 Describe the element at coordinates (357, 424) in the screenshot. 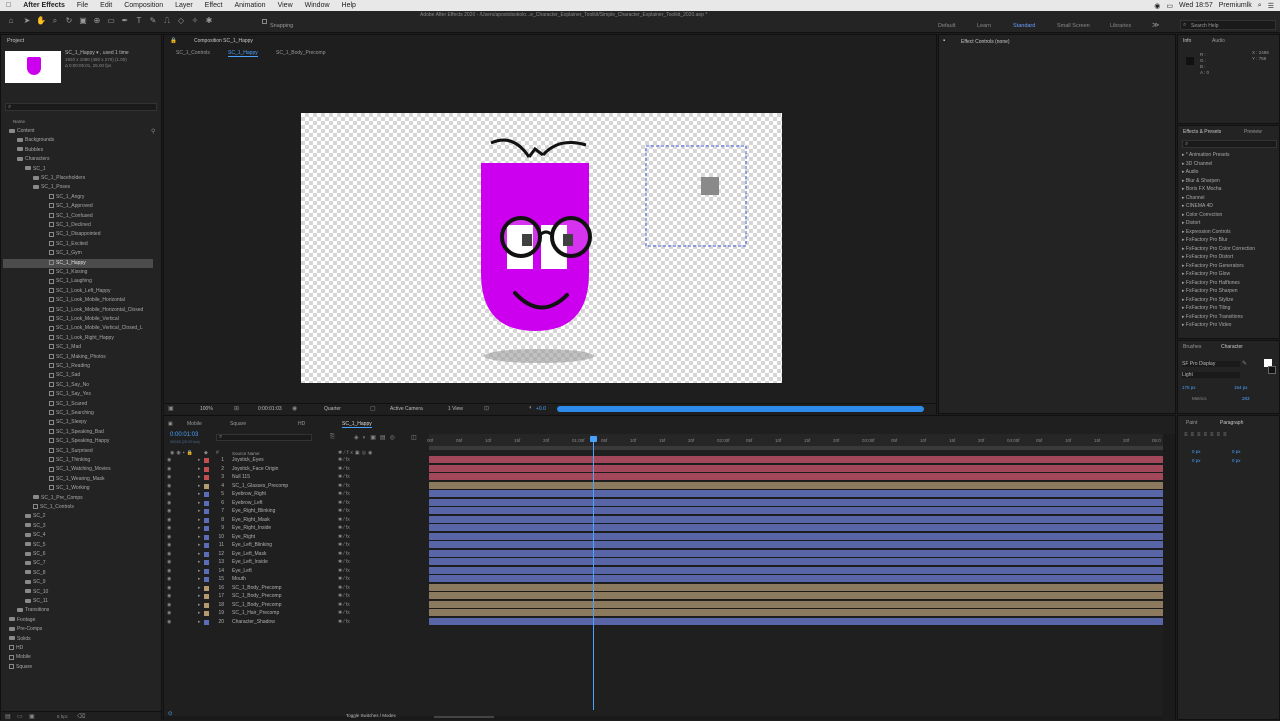

I see `tab-sc1-happy: SC_1_Happy` at that location.